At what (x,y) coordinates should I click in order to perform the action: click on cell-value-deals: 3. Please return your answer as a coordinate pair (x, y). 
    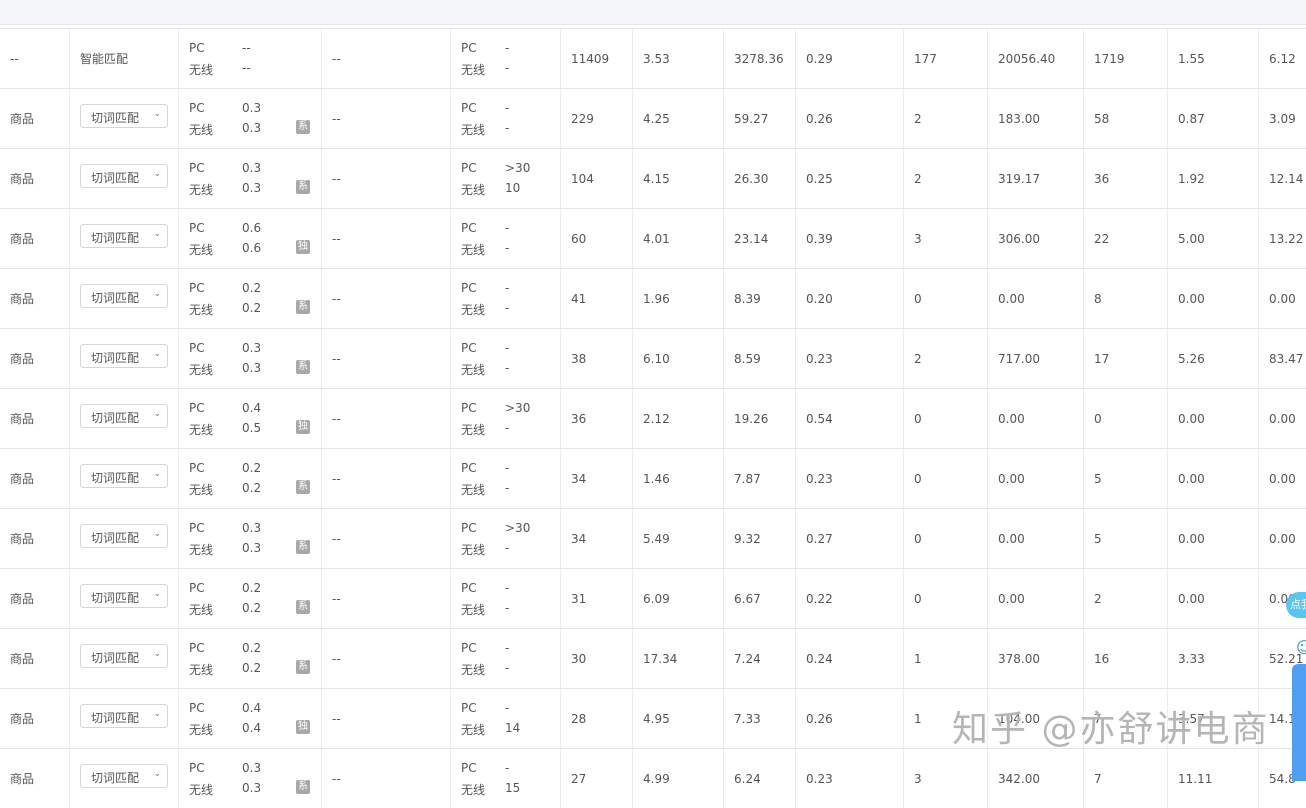
    Looking at the image, I should click on (946, 778).